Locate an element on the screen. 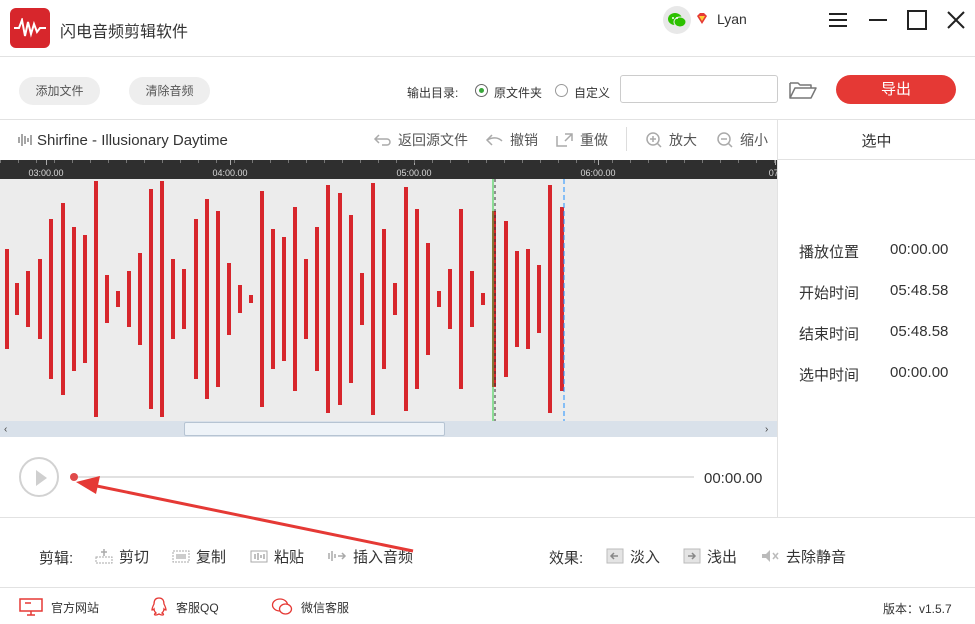 Image resolution: width=975 pixels, height=624 pixels. radio-custom-folder is located at coordinates (561, 90).